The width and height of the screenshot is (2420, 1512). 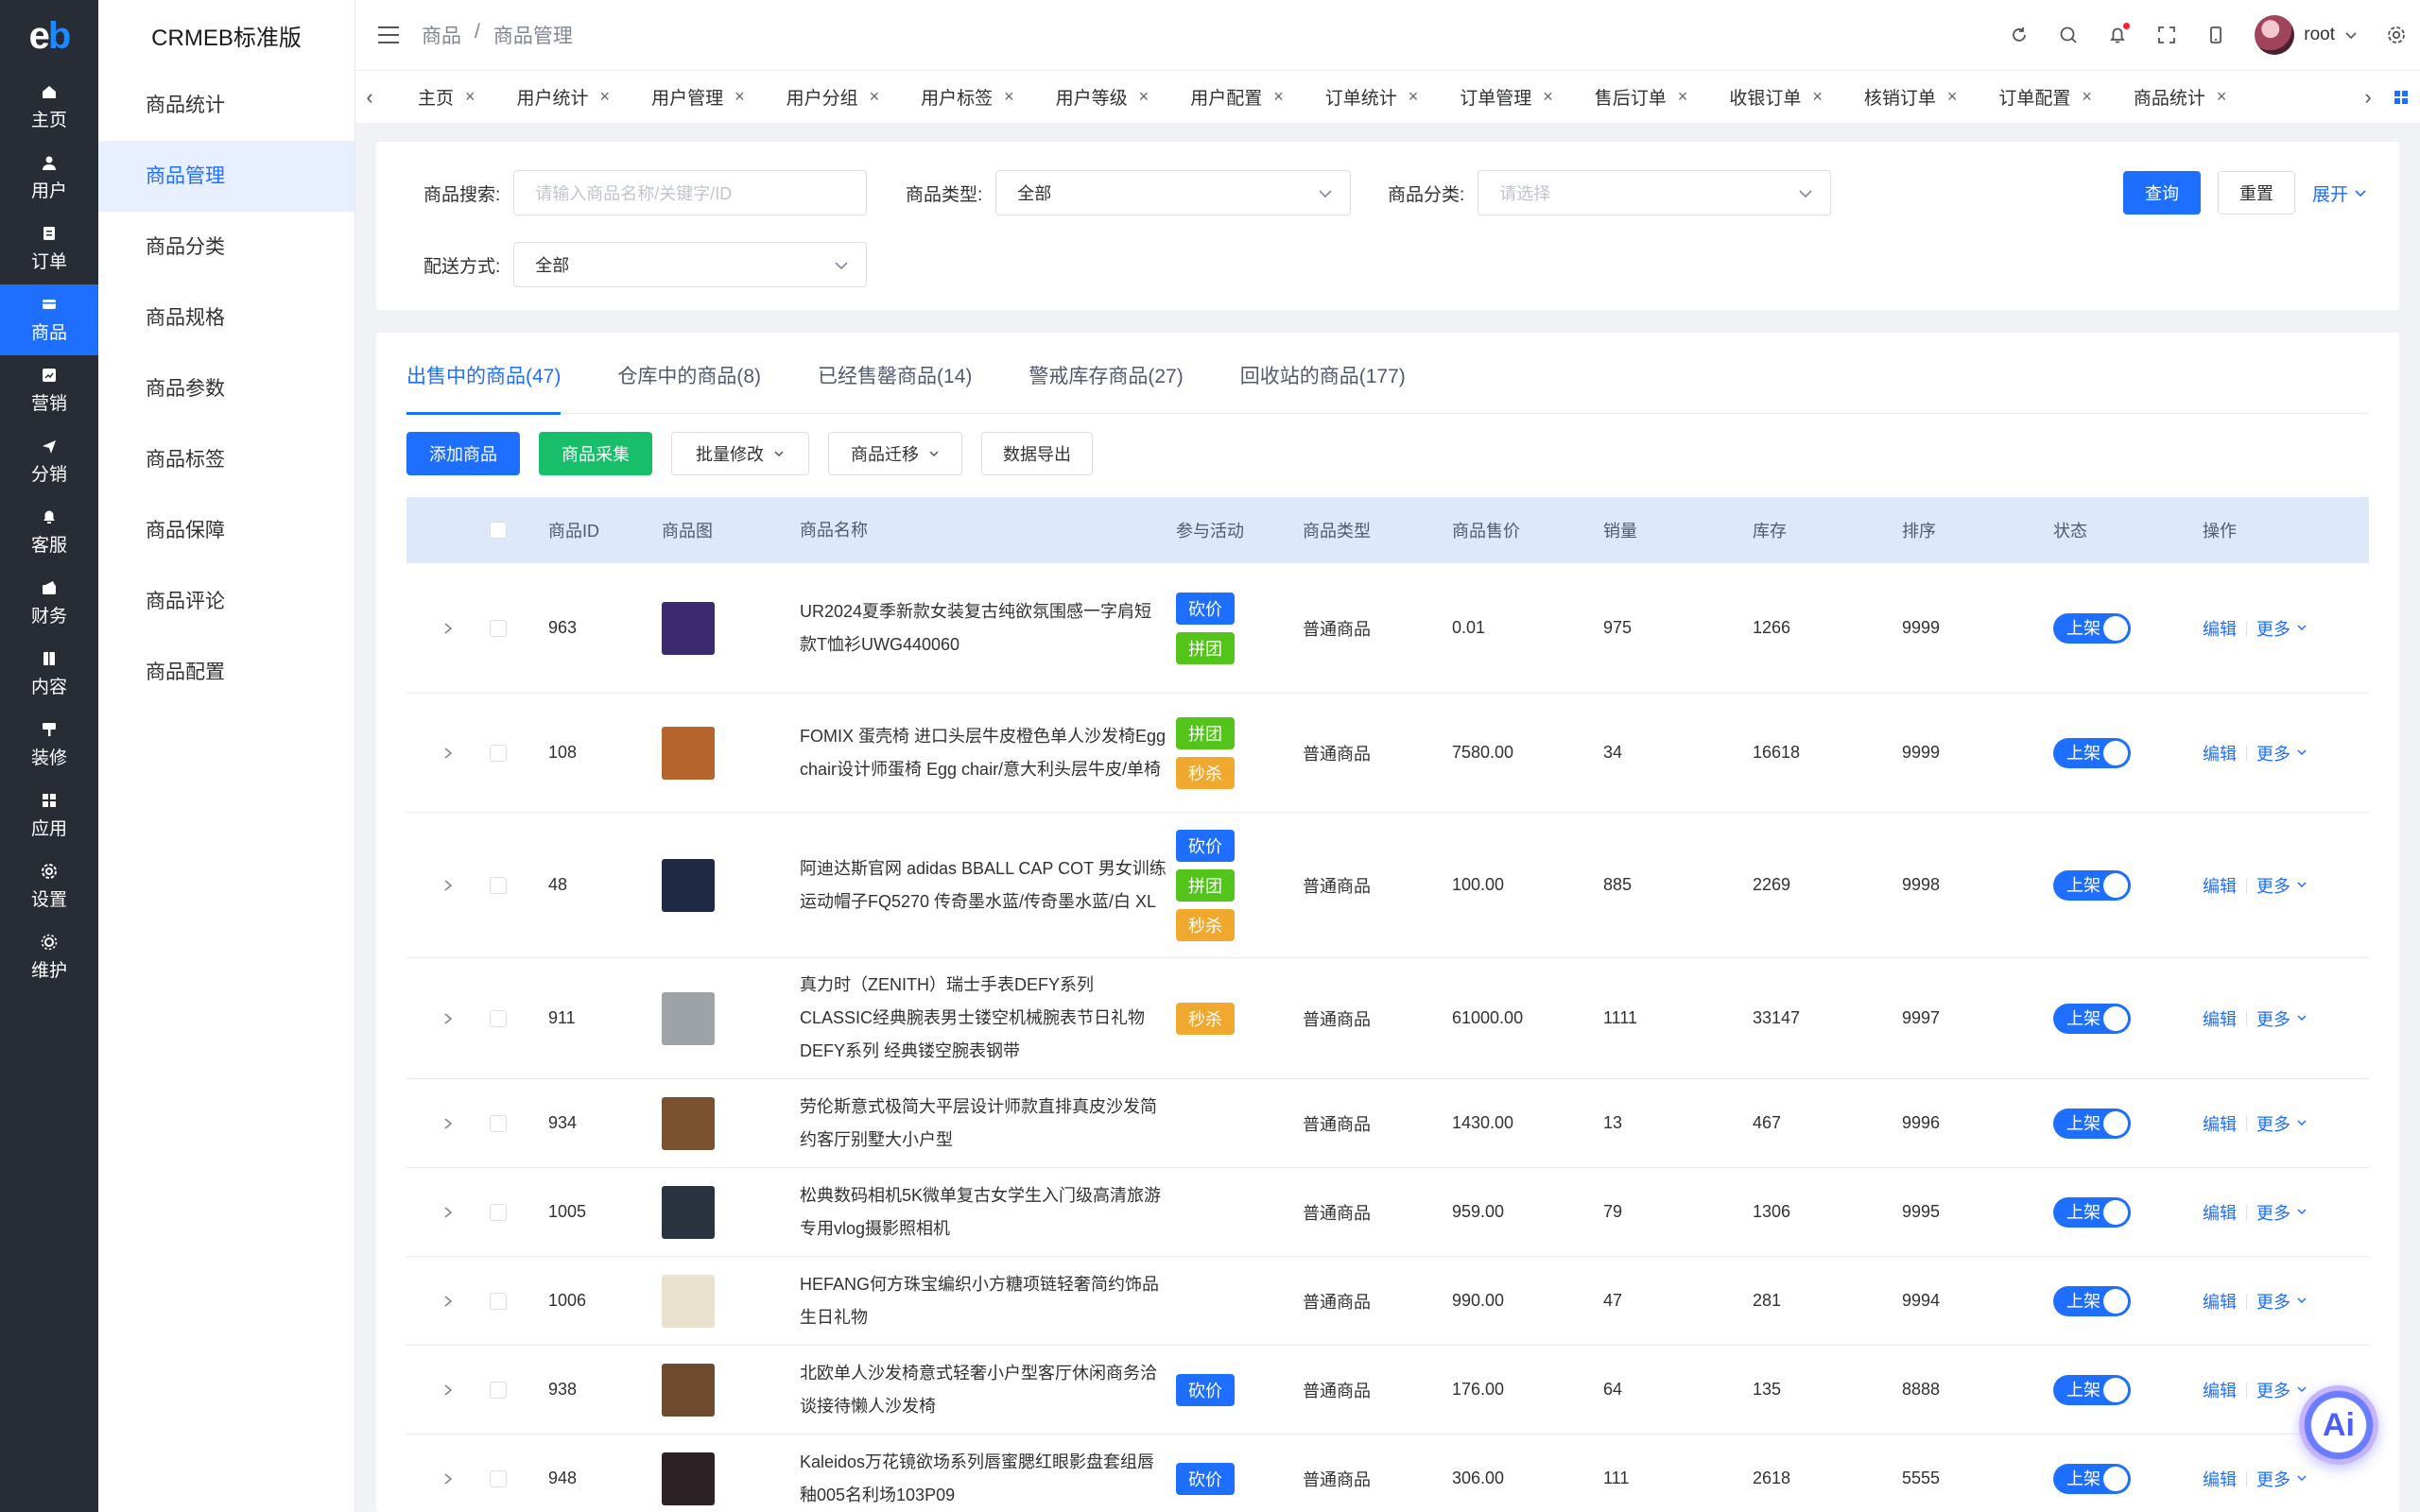 What do you see at coordinates (1123, 97) in the screenshot?
I see `page-tab: 用户等级 ×` at bounding box center [1123, 97].